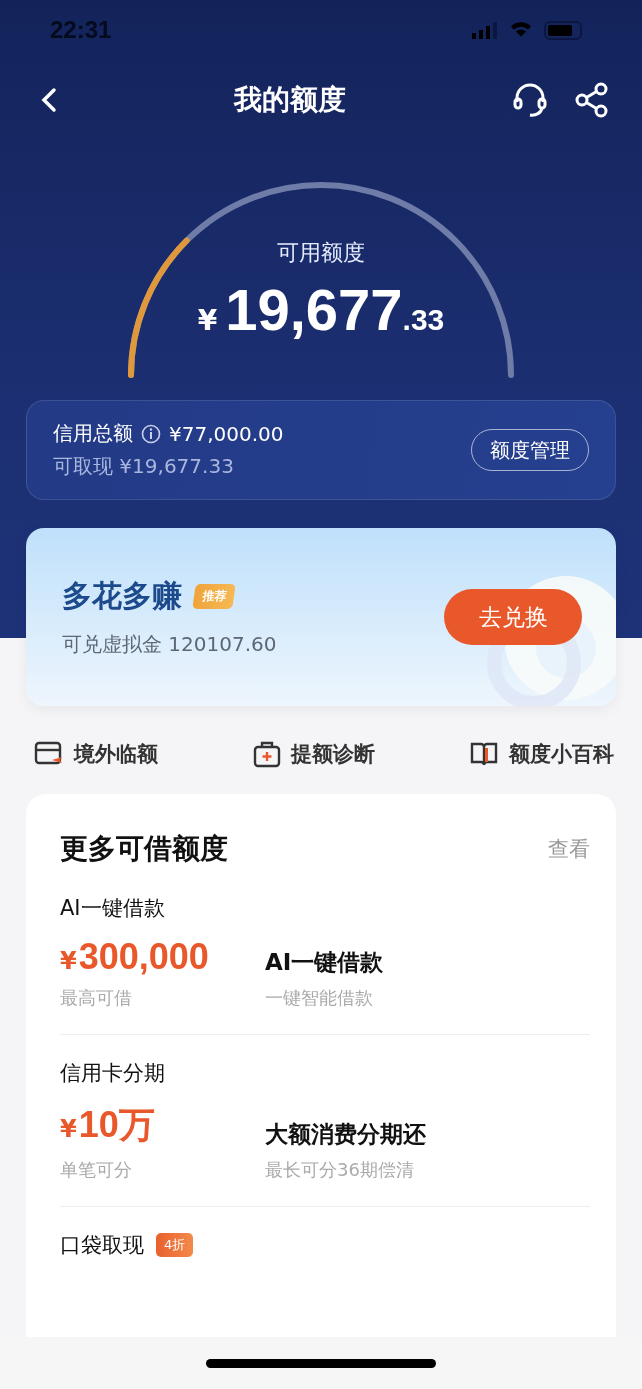 The width and height of the screenshot is (642, 1389). I want to click on loan-amount: ¥10万, so click(108, 1125).